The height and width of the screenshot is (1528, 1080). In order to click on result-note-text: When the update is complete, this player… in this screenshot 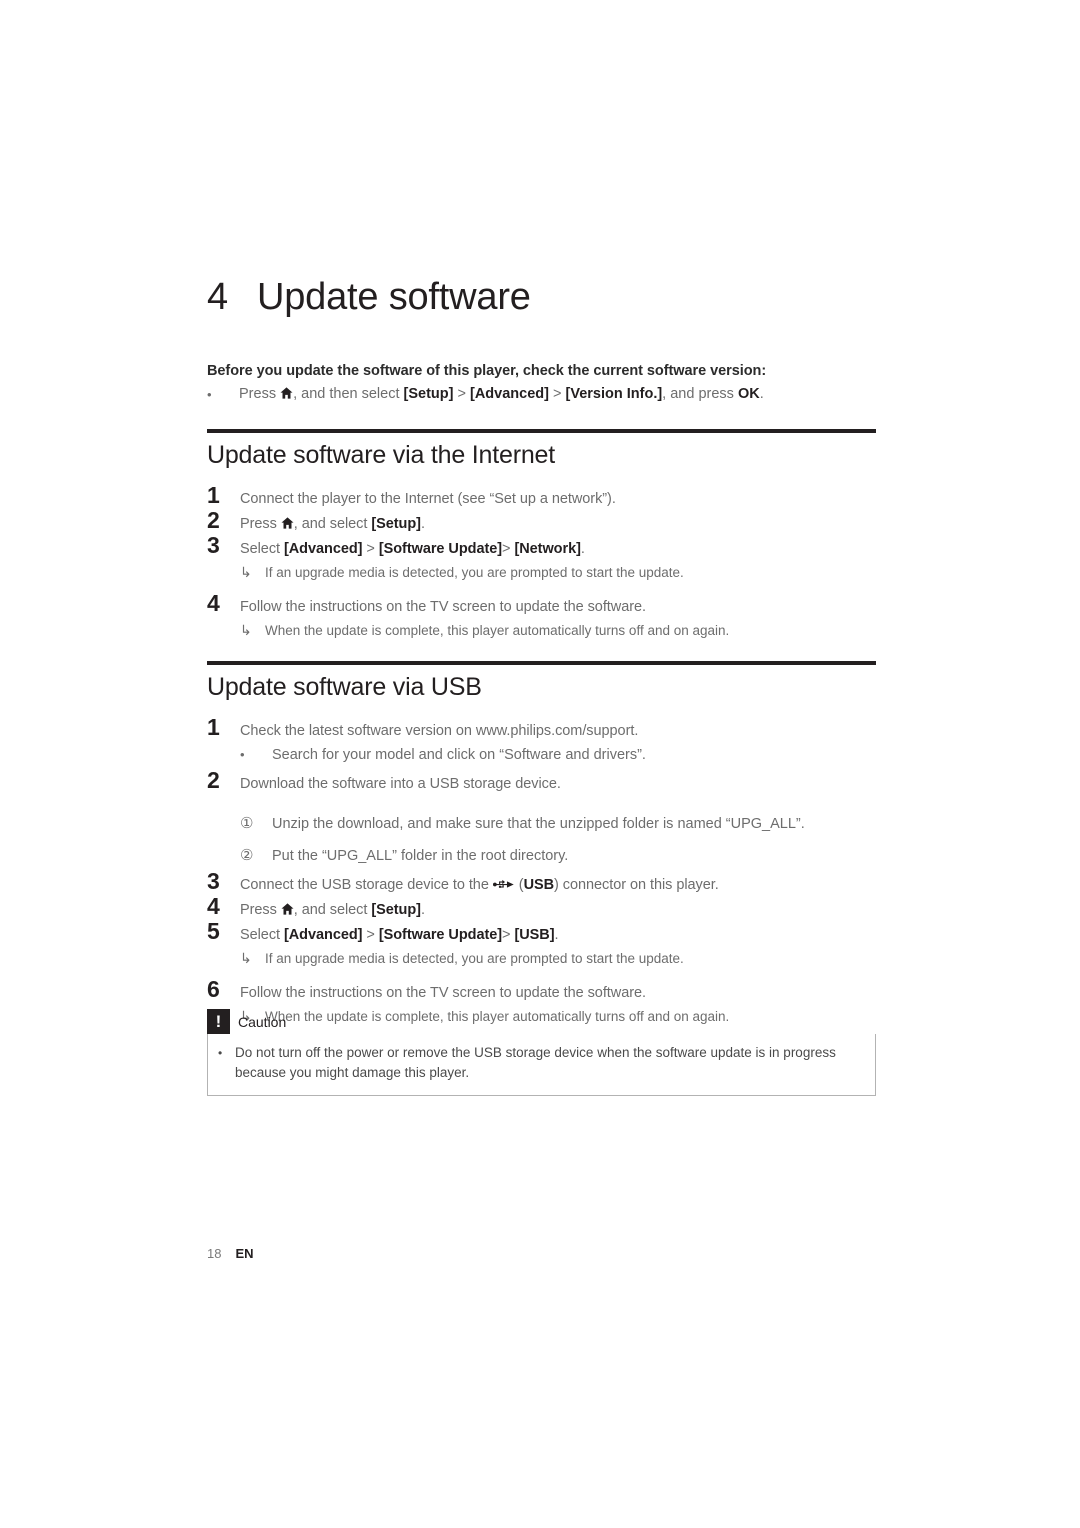, I will do `click(497, 630)`.